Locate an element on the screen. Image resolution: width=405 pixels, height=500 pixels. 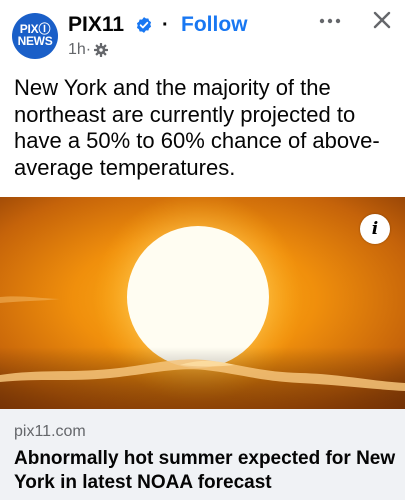
follow-button: Follow is located at coordinates (214, 25).